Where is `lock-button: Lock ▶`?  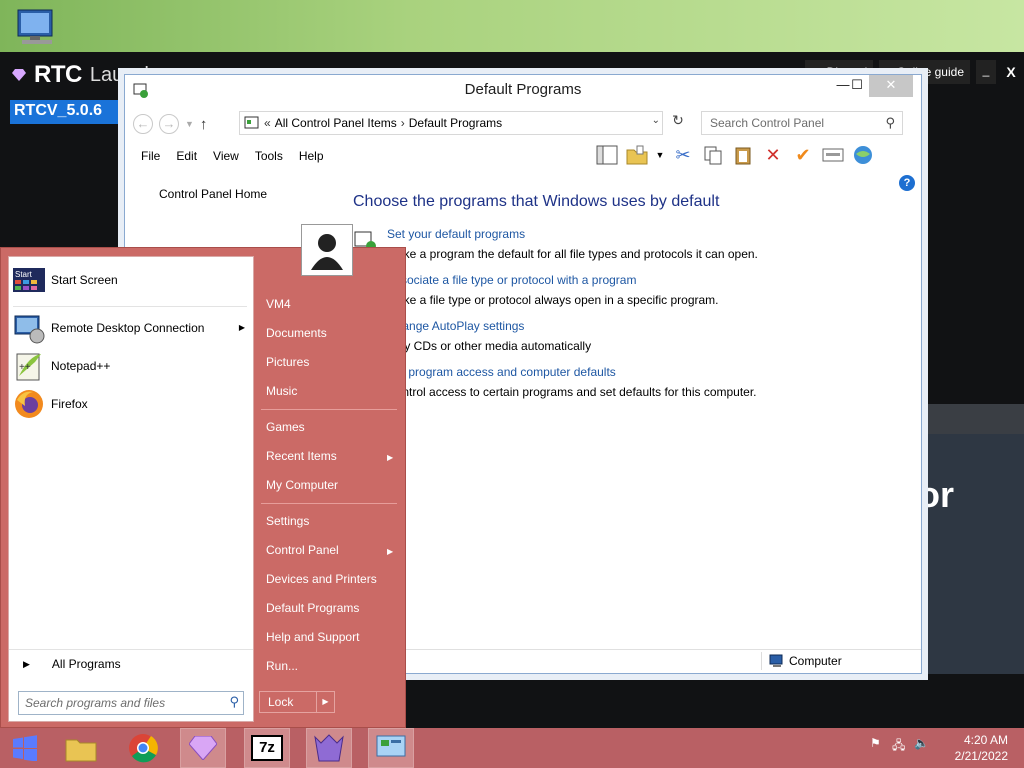
lock-button: Lock ▶ is located at coordinates (297, 702).